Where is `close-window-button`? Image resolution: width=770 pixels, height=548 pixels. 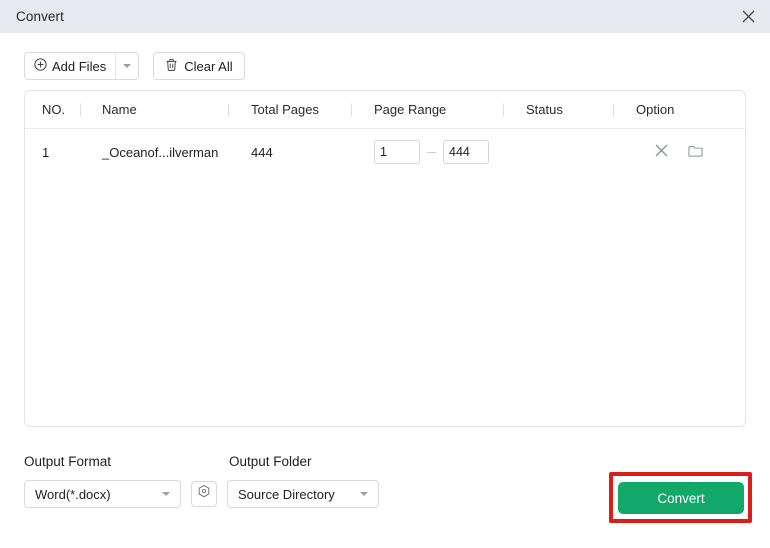
close-window-button is located at coordinates (748, 16).